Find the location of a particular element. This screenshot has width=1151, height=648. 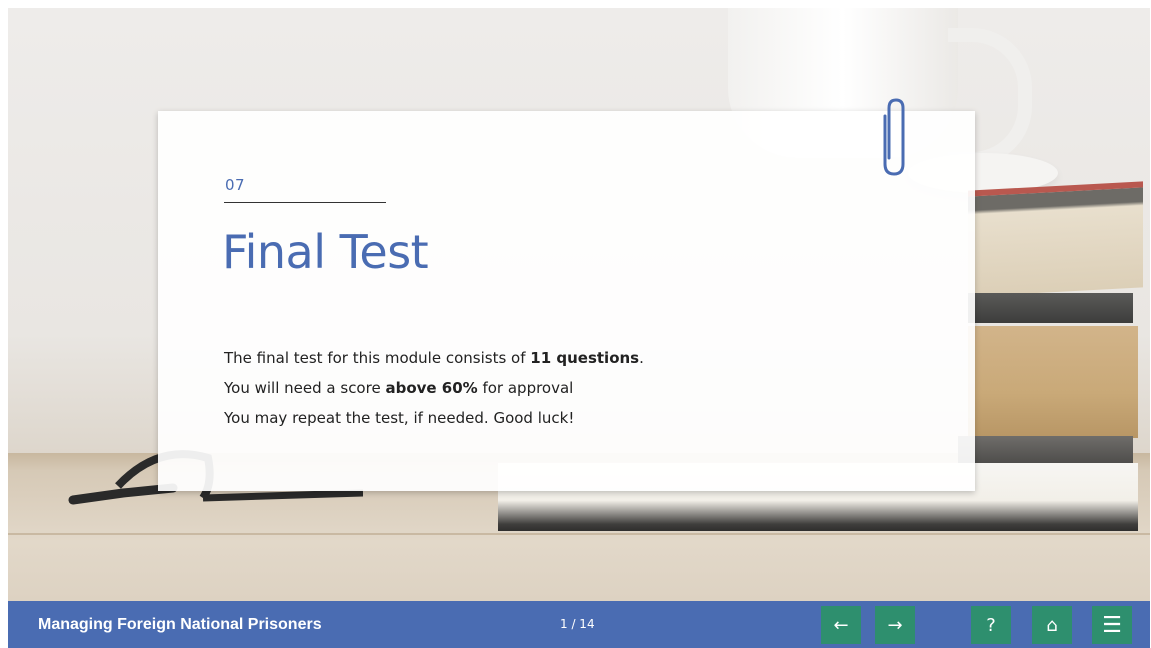

help-button: ? is located at coordinates (991, 625).